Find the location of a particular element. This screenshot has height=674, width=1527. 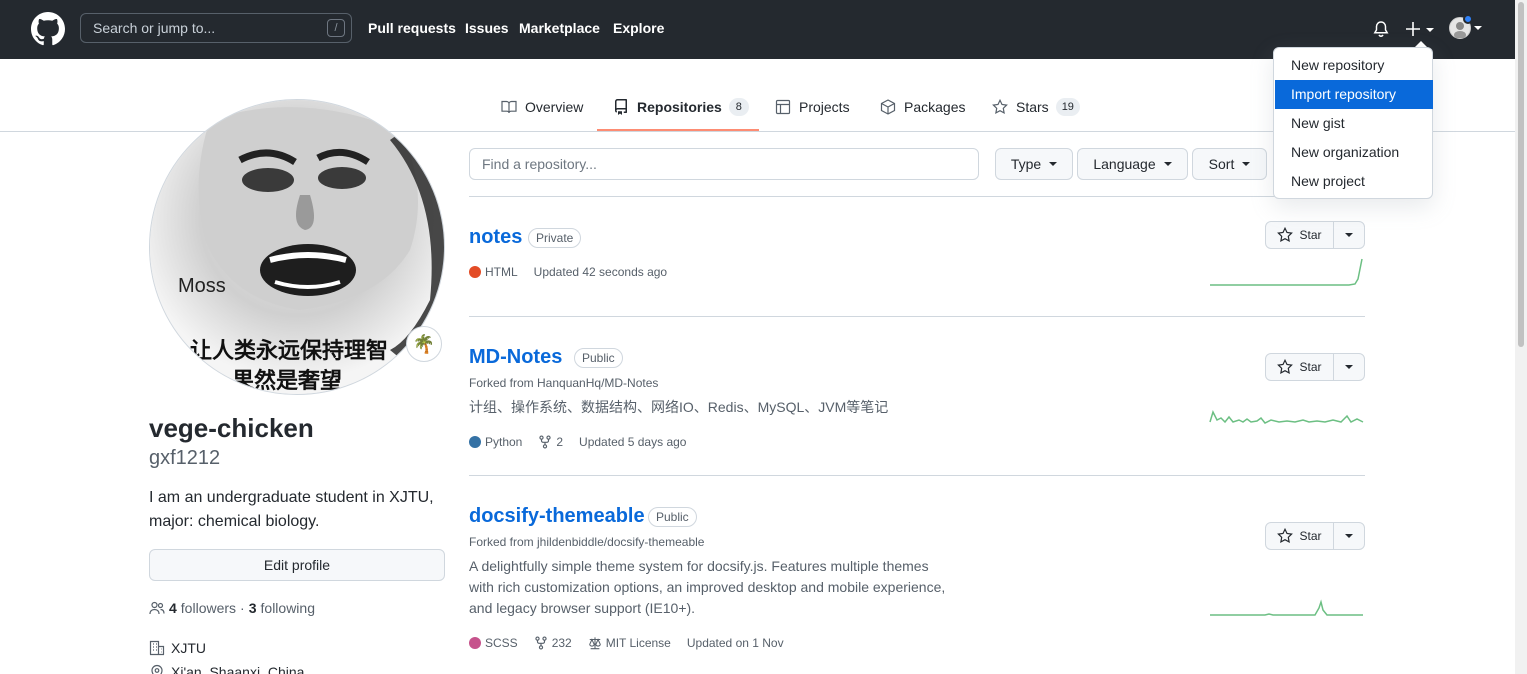

tab-overview: Overview is located at coordinates (542, 107).